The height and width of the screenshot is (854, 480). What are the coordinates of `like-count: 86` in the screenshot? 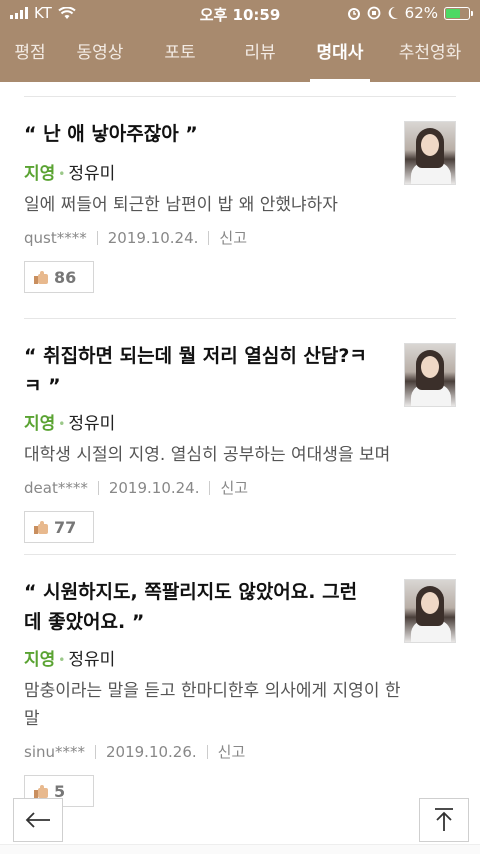 It's located at (65, 277).